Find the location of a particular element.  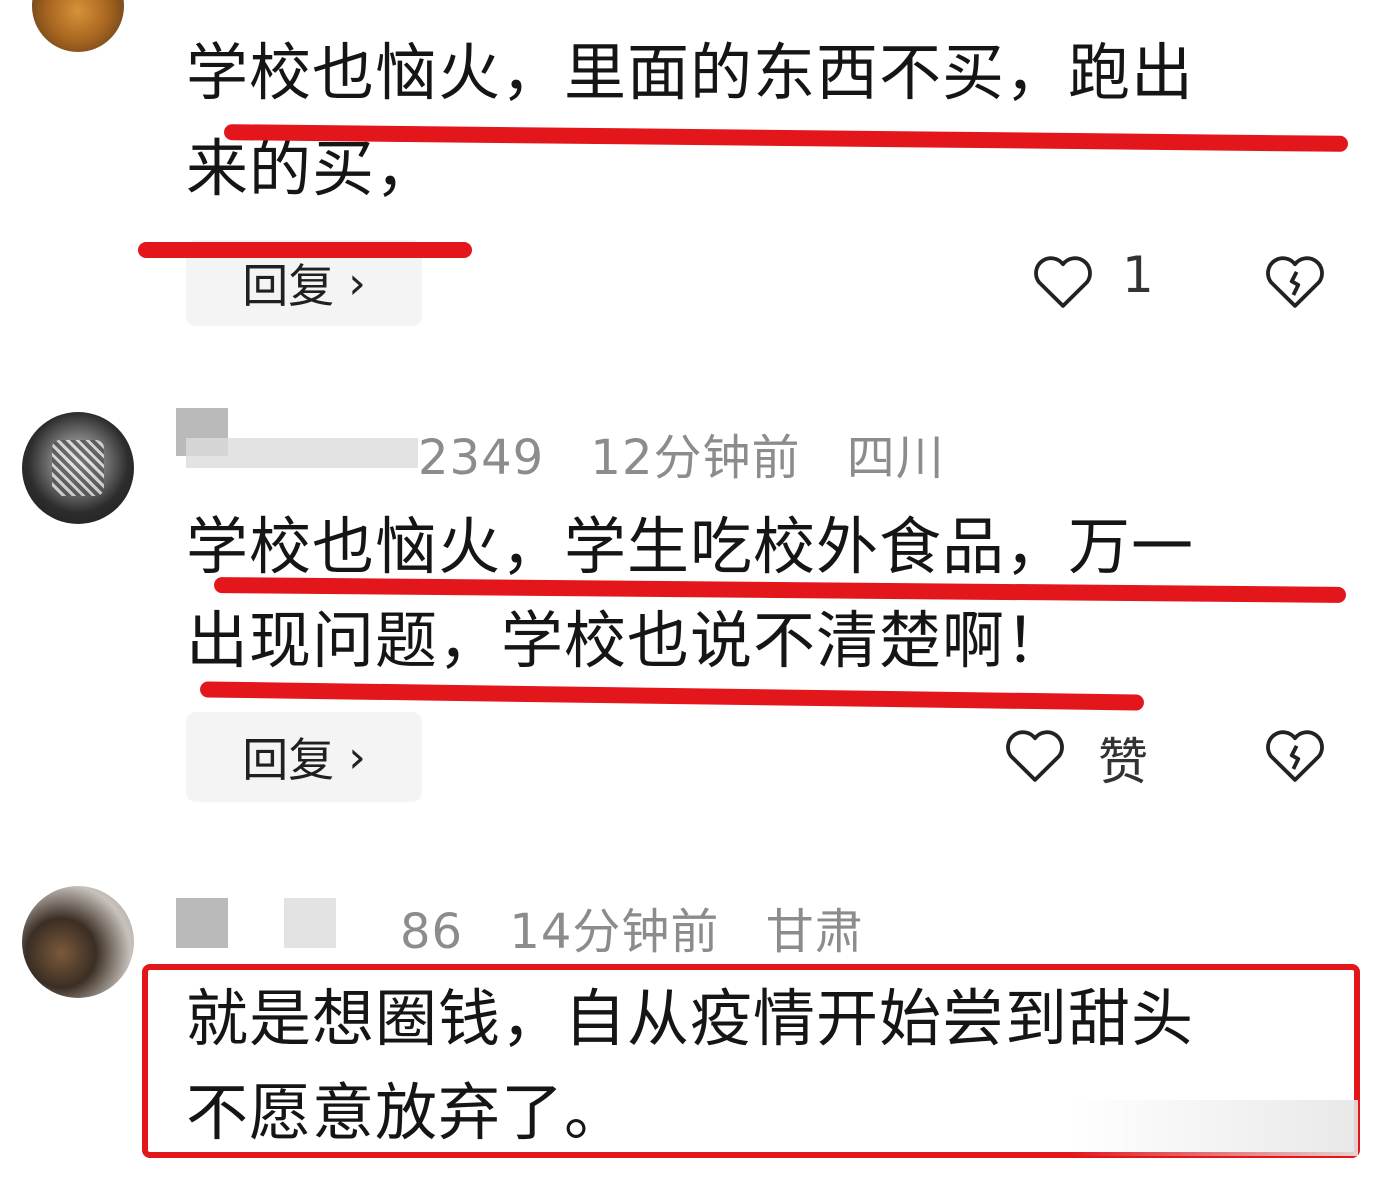

comment-text-line: 学校也恼火，里面的东西不买，跑出 is located at coordinates (690, 72).